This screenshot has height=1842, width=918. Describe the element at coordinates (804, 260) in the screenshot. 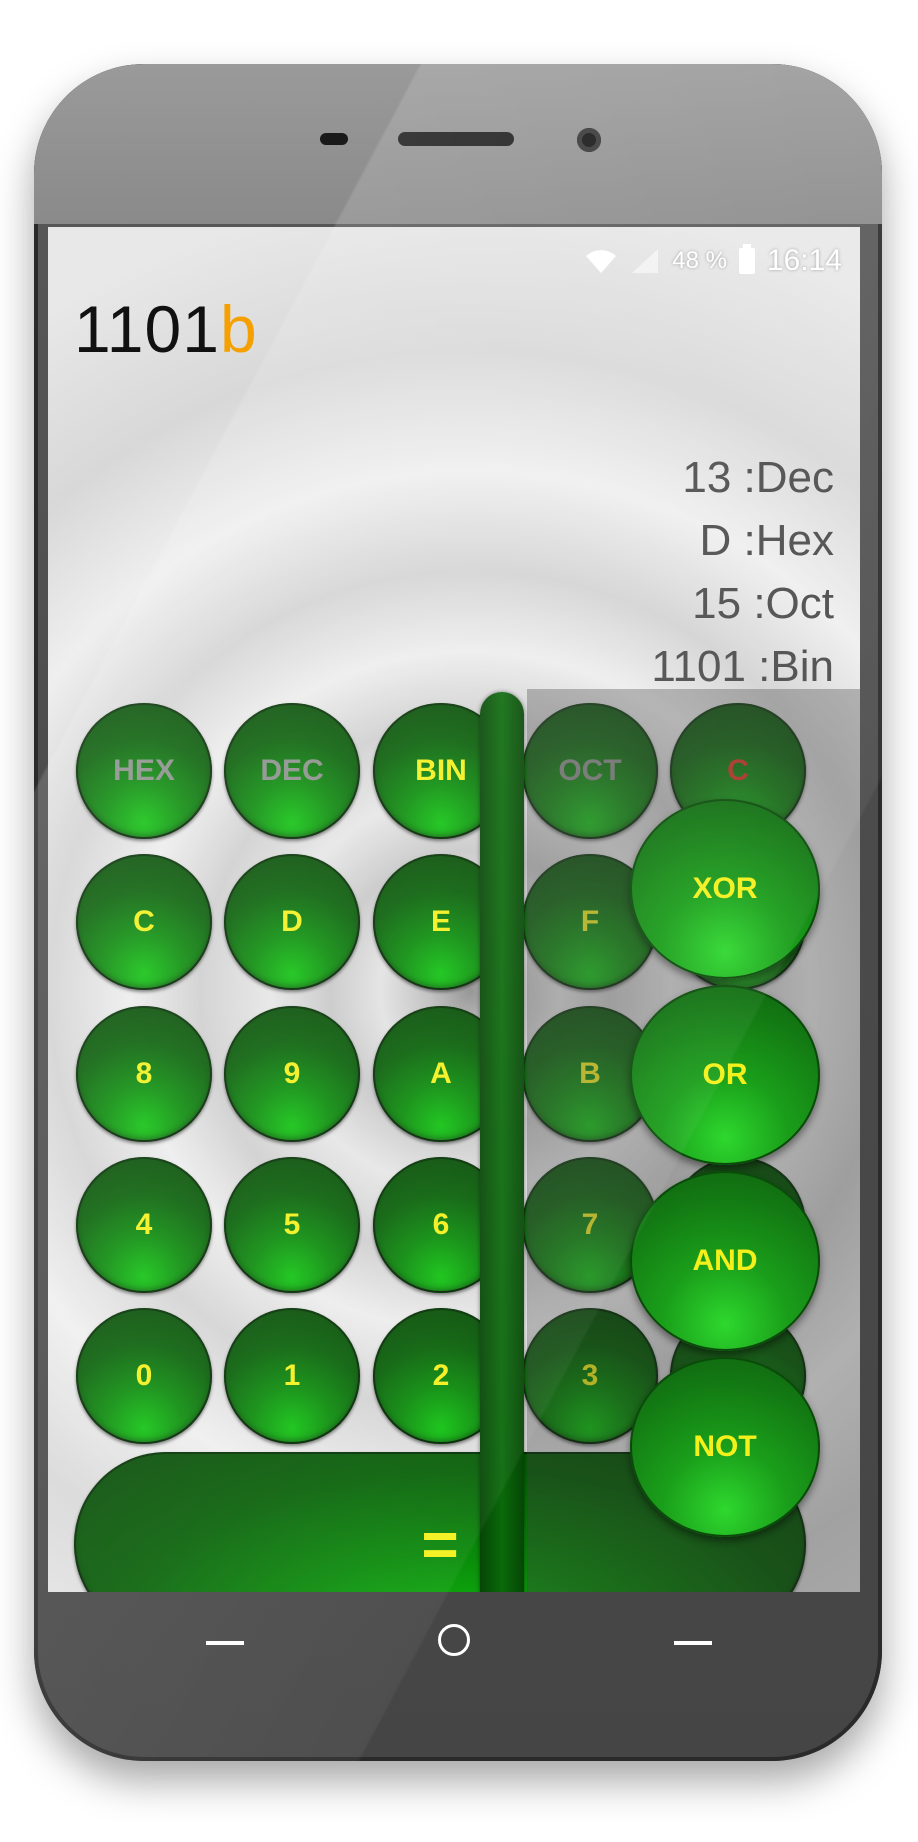

I see `status-time: 16:14` at that location.